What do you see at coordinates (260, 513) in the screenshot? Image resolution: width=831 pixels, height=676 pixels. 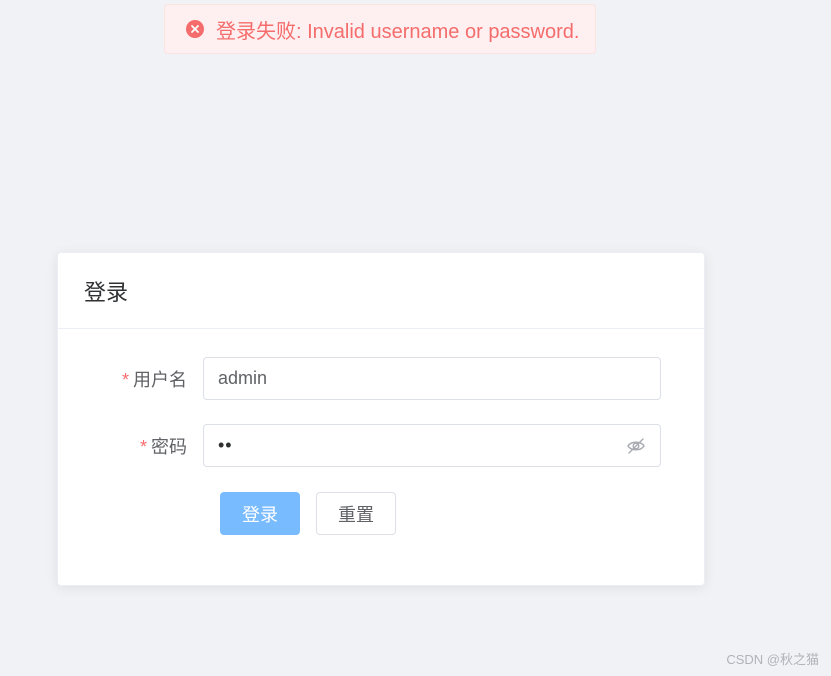 I see `login-button: 登录` at bounding box center [260, 513].